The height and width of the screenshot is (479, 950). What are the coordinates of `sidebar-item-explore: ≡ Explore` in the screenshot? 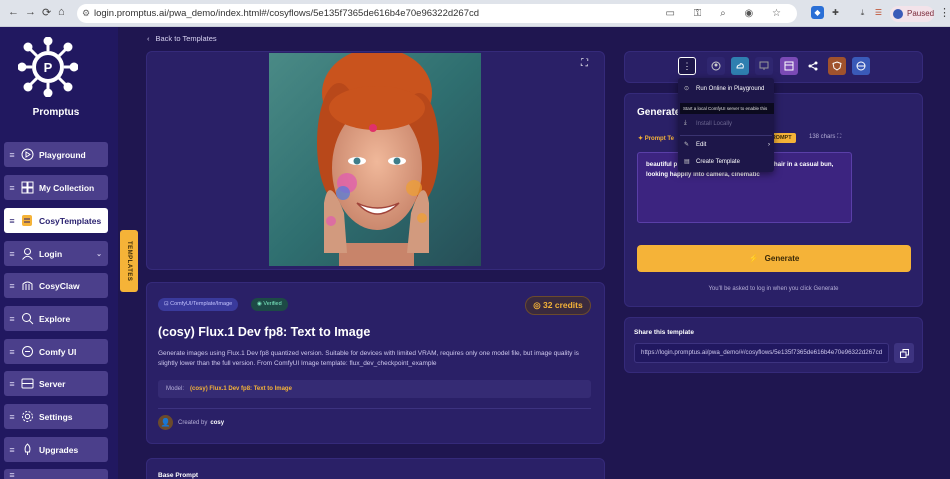 It's located at (56, 318).